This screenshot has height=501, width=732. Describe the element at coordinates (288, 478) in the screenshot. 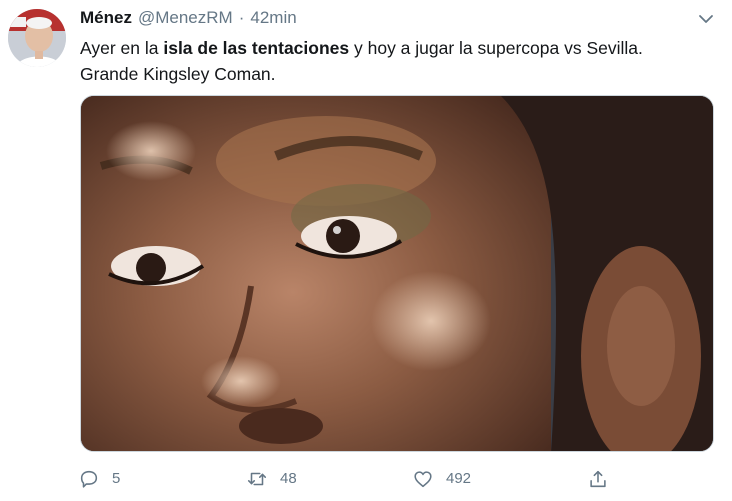

I see `retweet-count: 48` at that location.